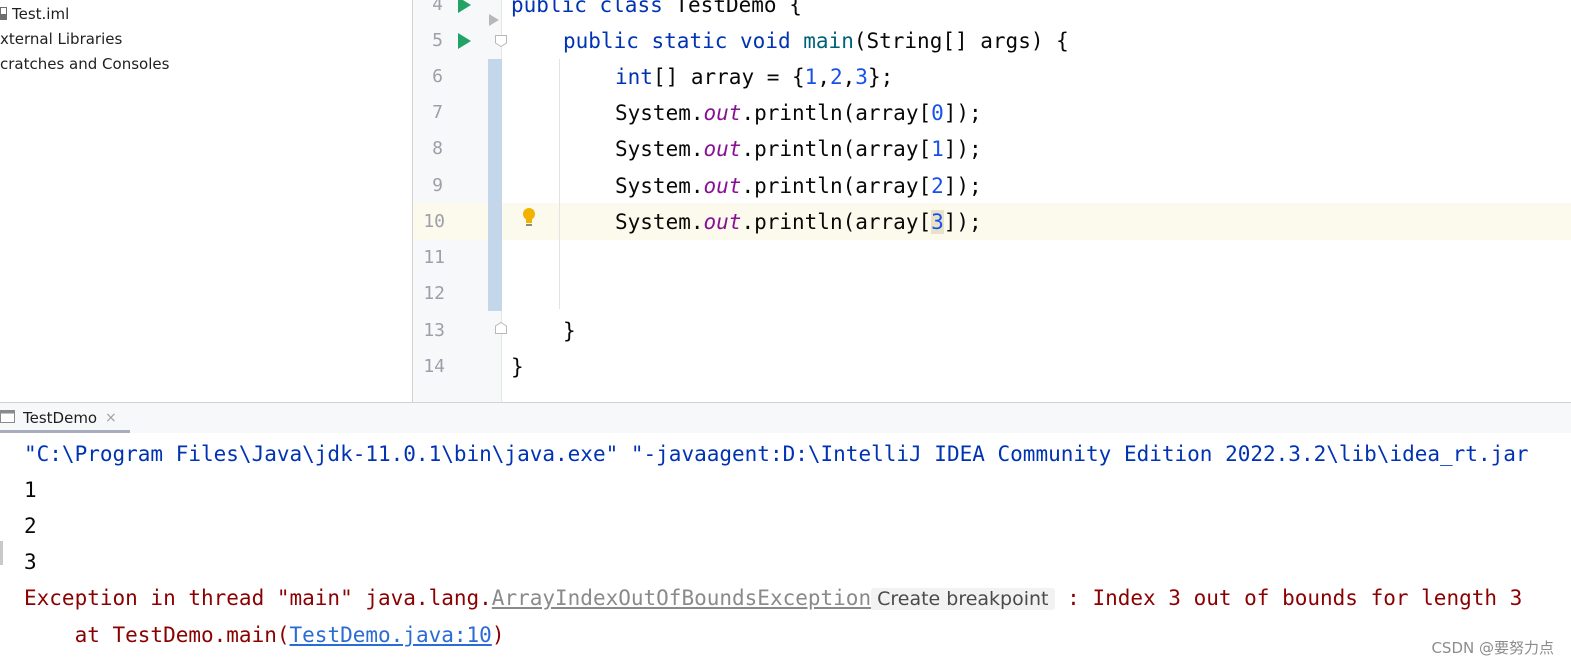  Describe the element at coordinates (1, 553) in the screenshot. I see `console-gutter-mark` at that location.